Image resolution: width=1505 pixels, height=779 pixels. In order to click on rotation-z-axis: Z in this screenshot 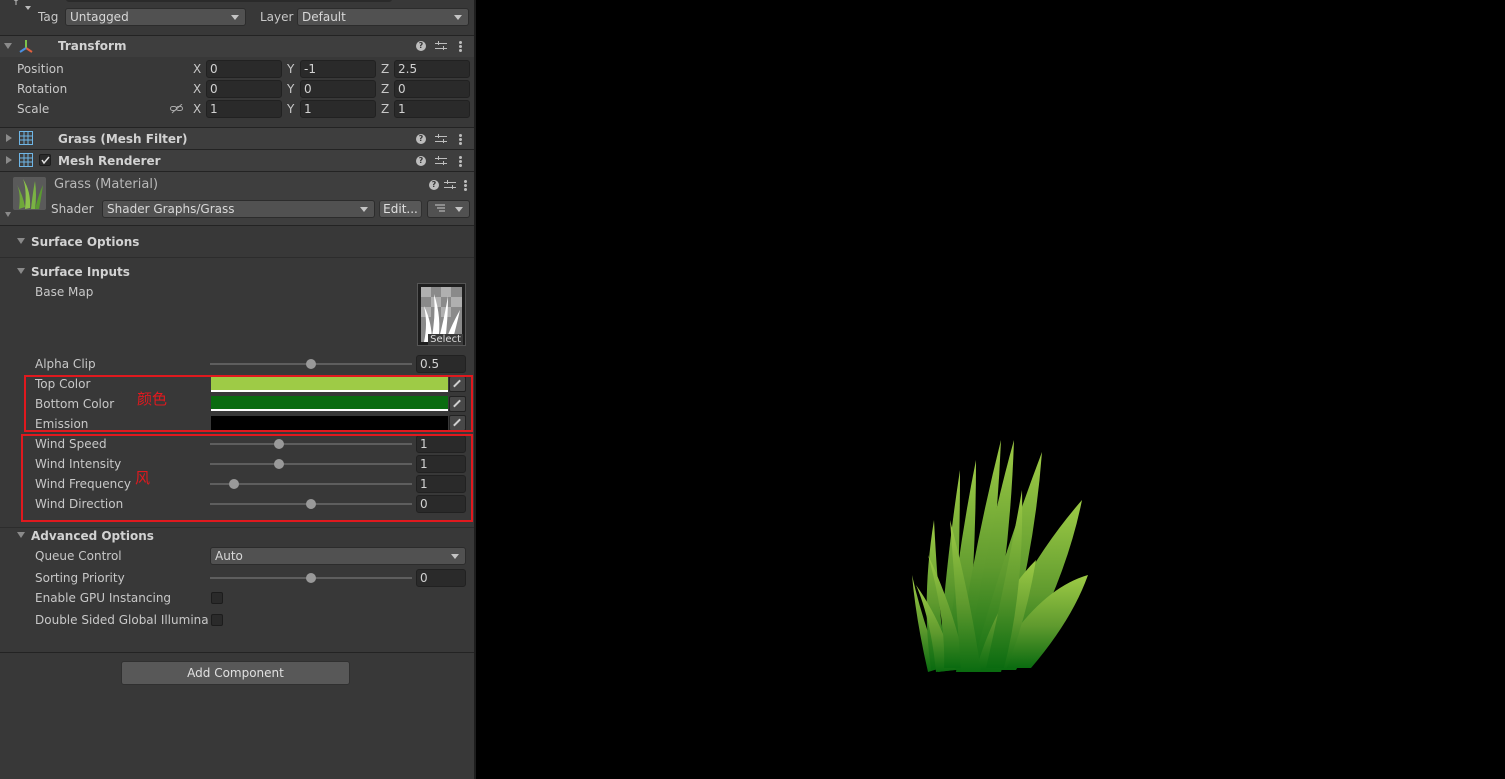, I will do `click(385, 89)`.